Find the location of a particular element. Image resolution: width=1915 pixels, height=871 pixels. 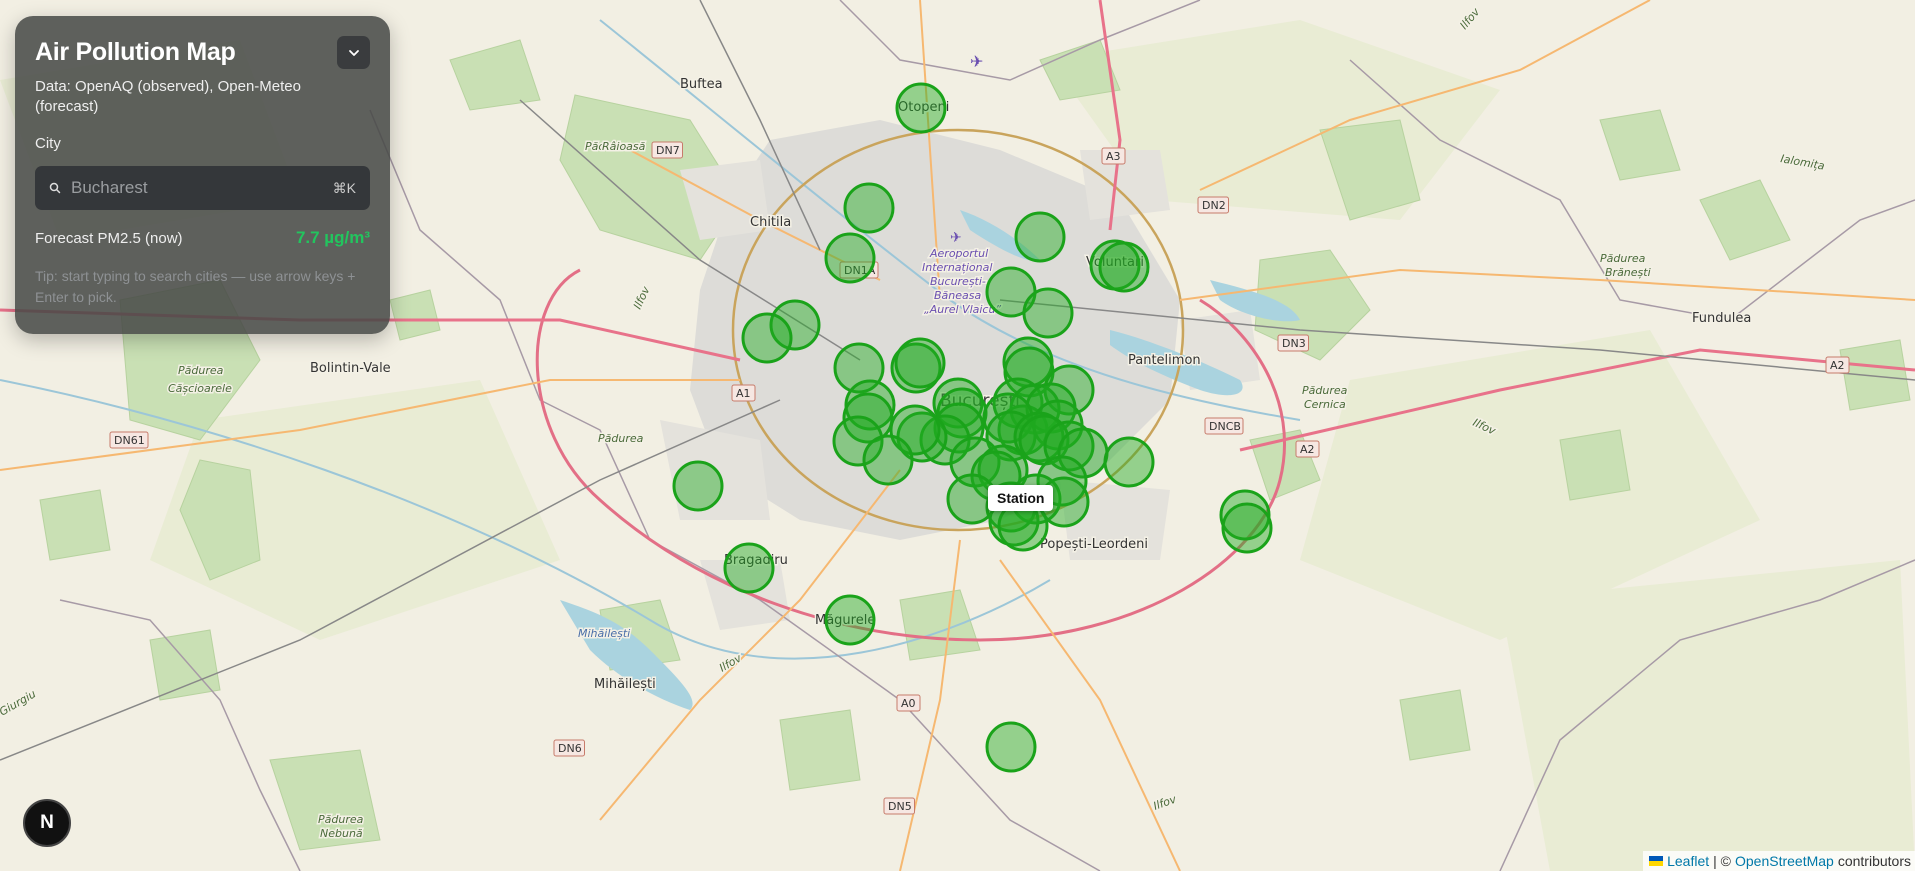

collapse-button is located at coordinates (353, 52).